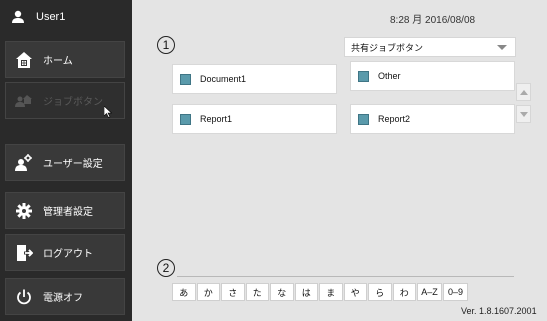 The width and height of the screenshot is (547, 321). Describe the element at coordinates (18, 17) in the screenshot. I see `user-icon` at that location.